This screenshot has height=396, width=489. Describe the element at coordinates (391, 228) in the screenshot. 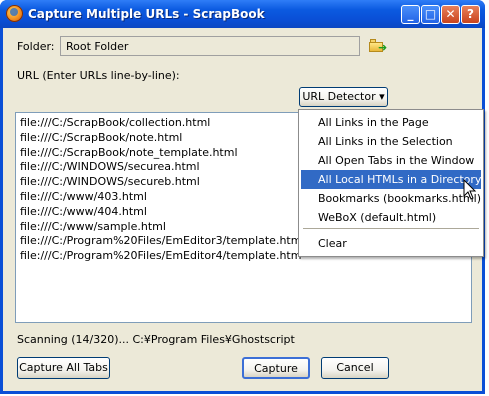

I see `menu-separator` at that location.